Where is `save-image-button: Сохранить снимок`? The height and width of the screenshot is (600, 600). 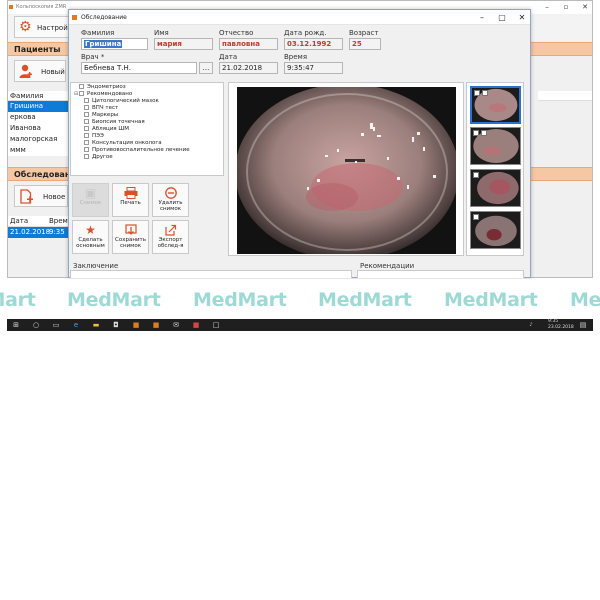
save-image-button: Сохранить снимок is located at coordinates (130, 237).